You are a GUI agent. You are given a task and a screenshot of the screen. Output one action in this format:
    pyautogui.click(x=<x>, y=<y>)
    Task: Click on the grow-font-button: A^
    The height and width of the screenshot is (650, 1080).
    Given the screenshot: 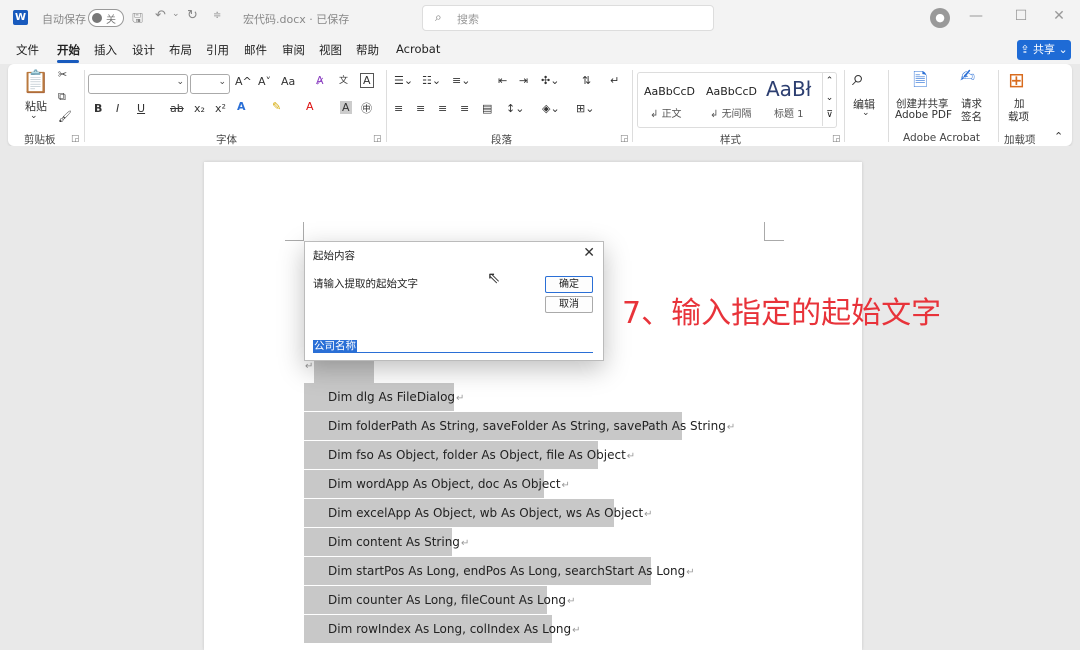 What is the action you would take?
    pyautogui.click(x=243, y=81)
    